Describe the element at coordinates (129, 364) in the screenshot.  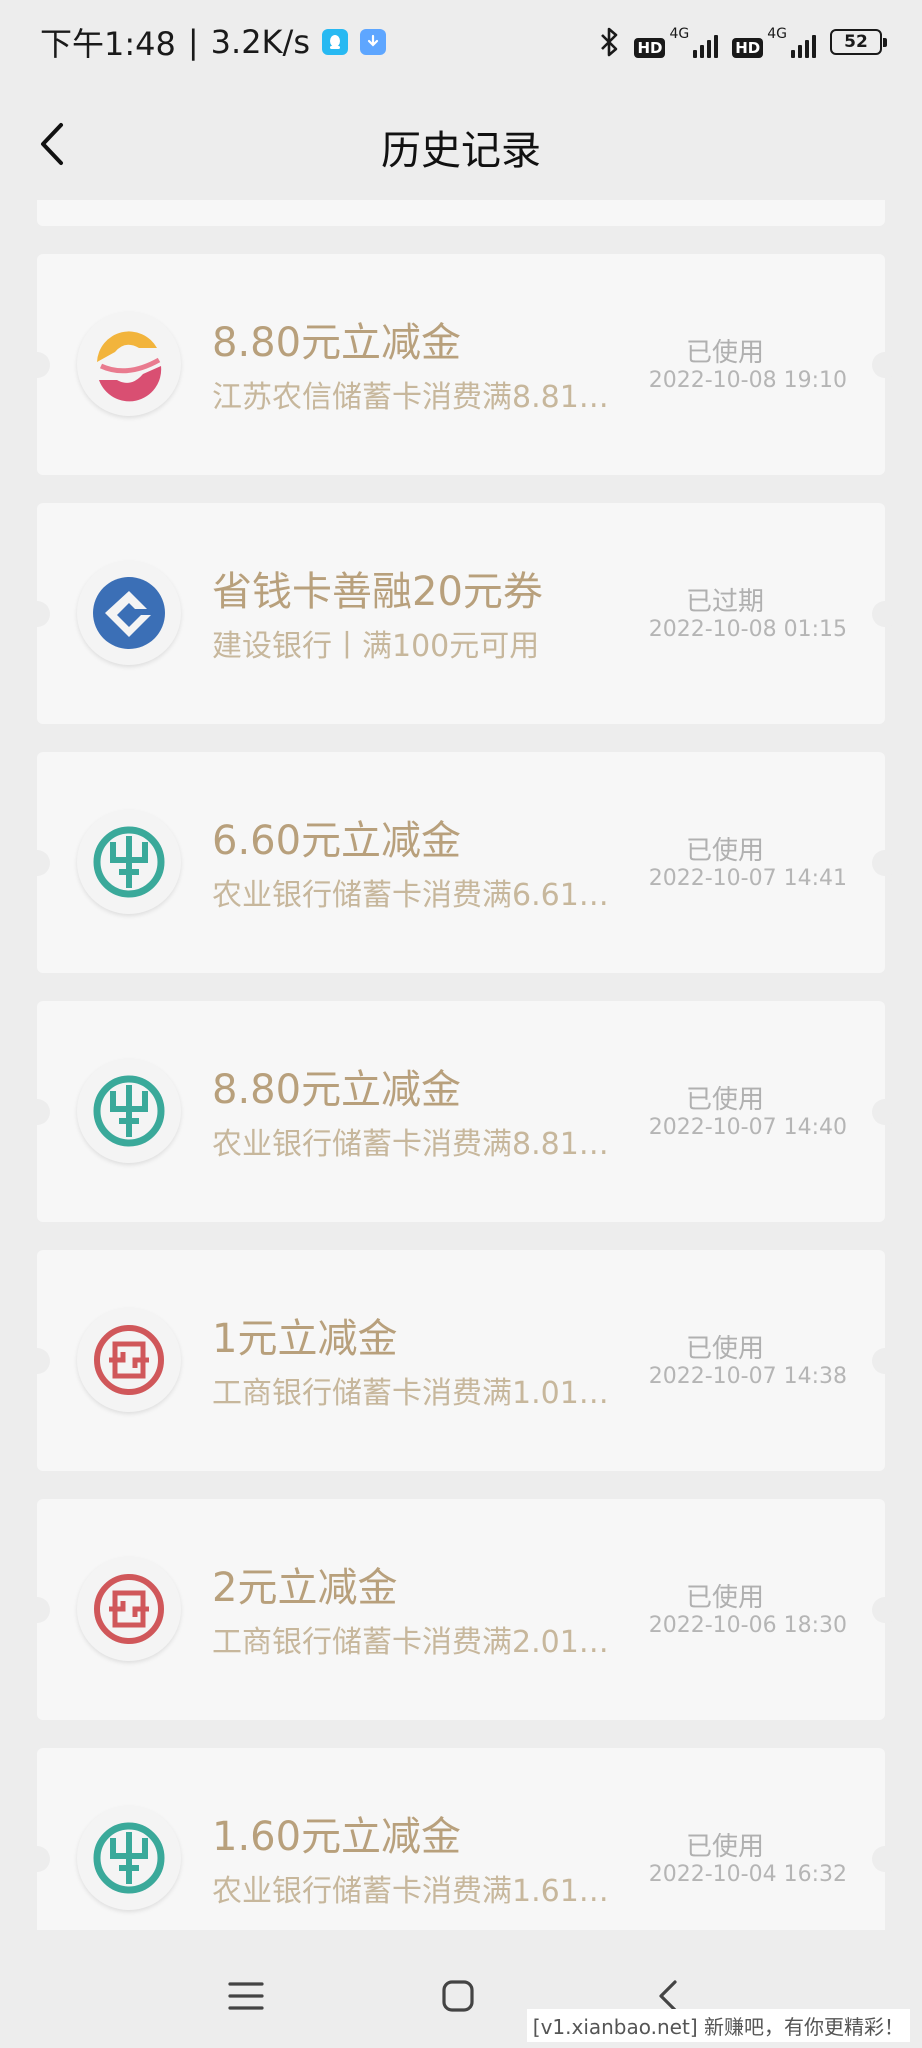
I see `jiangsu-rural-bank-logo-icon` at that location.